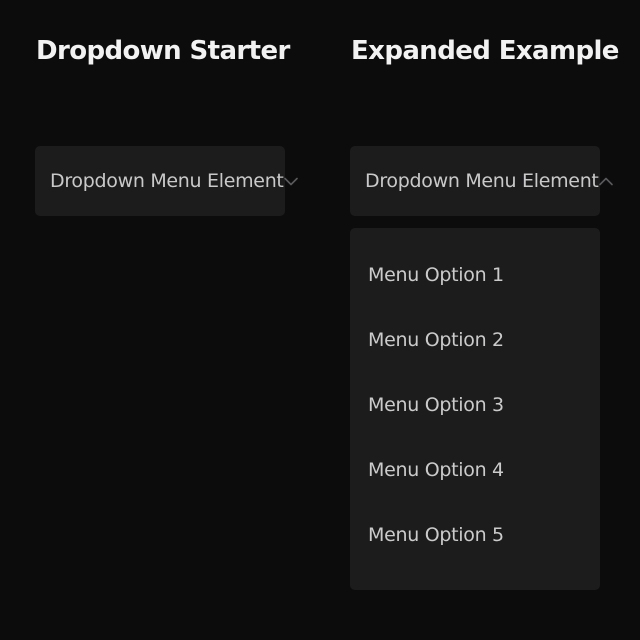 This screenshot has height=640, width=640. I want to click on menu-option-2: Menu Option 2, so click(475, 339).